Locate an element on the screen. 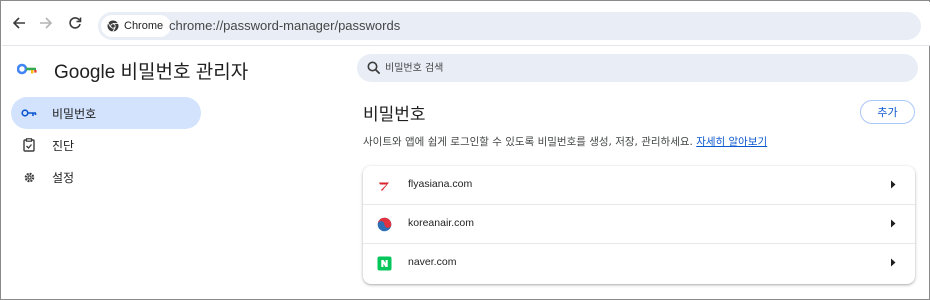 This screenshot has height=300, width=930. chip-label: Chrome is located at coordinates (144, 26).